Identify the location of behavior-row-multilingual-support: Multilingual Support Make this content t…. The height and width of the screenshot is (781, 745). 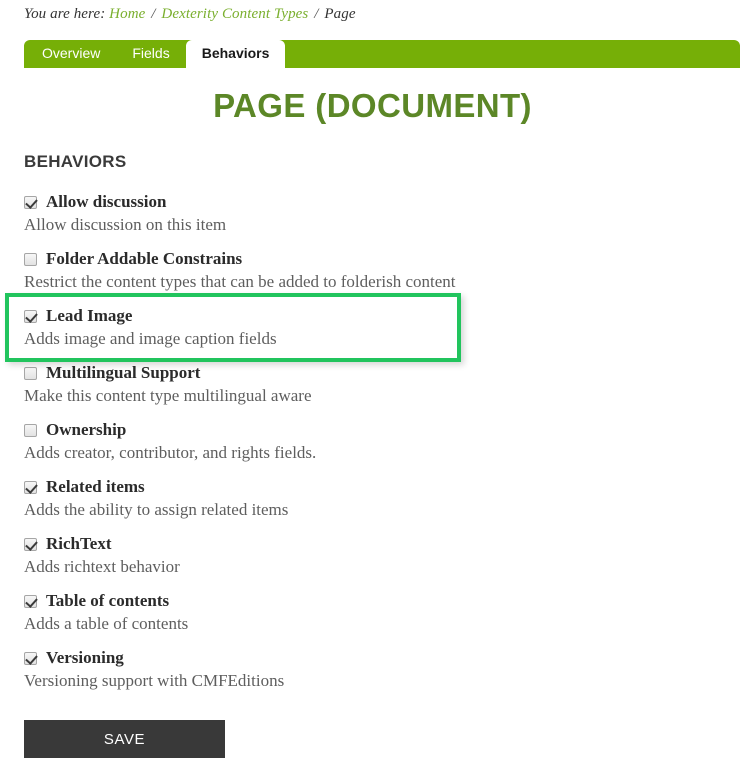
(374, 384).